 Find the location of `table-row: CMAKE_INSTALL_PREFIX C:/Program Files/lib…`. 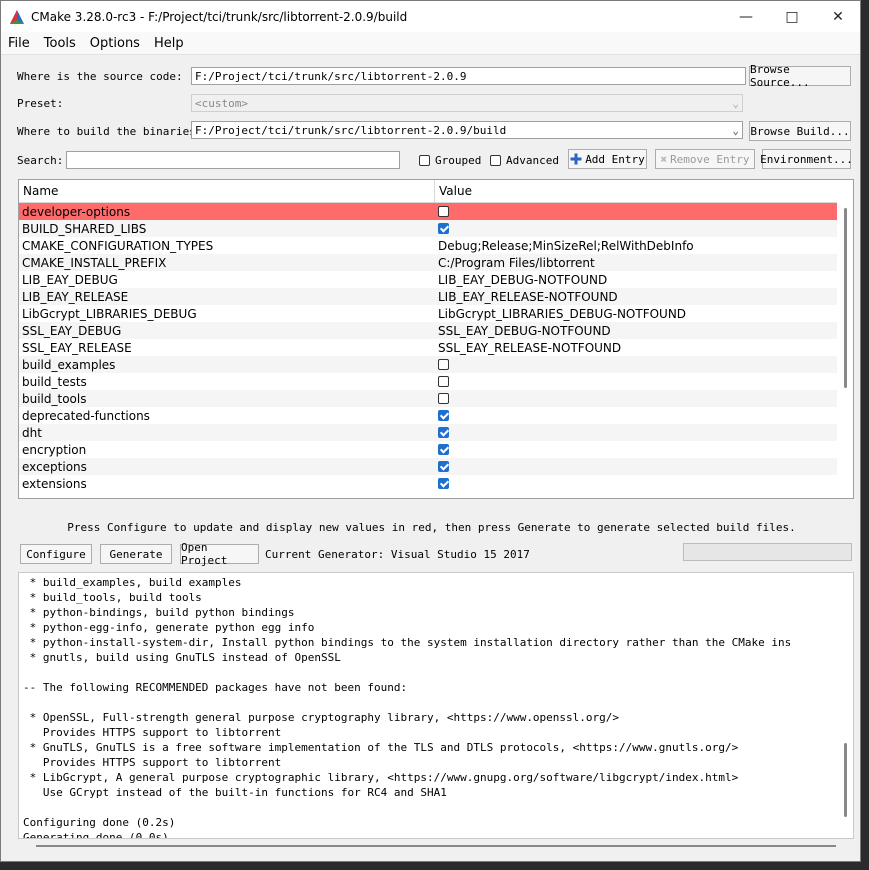

table-row: CMAKE_INSTALL_PREFIX C:/Program Files/lib… is located at coordinates (436, 262).